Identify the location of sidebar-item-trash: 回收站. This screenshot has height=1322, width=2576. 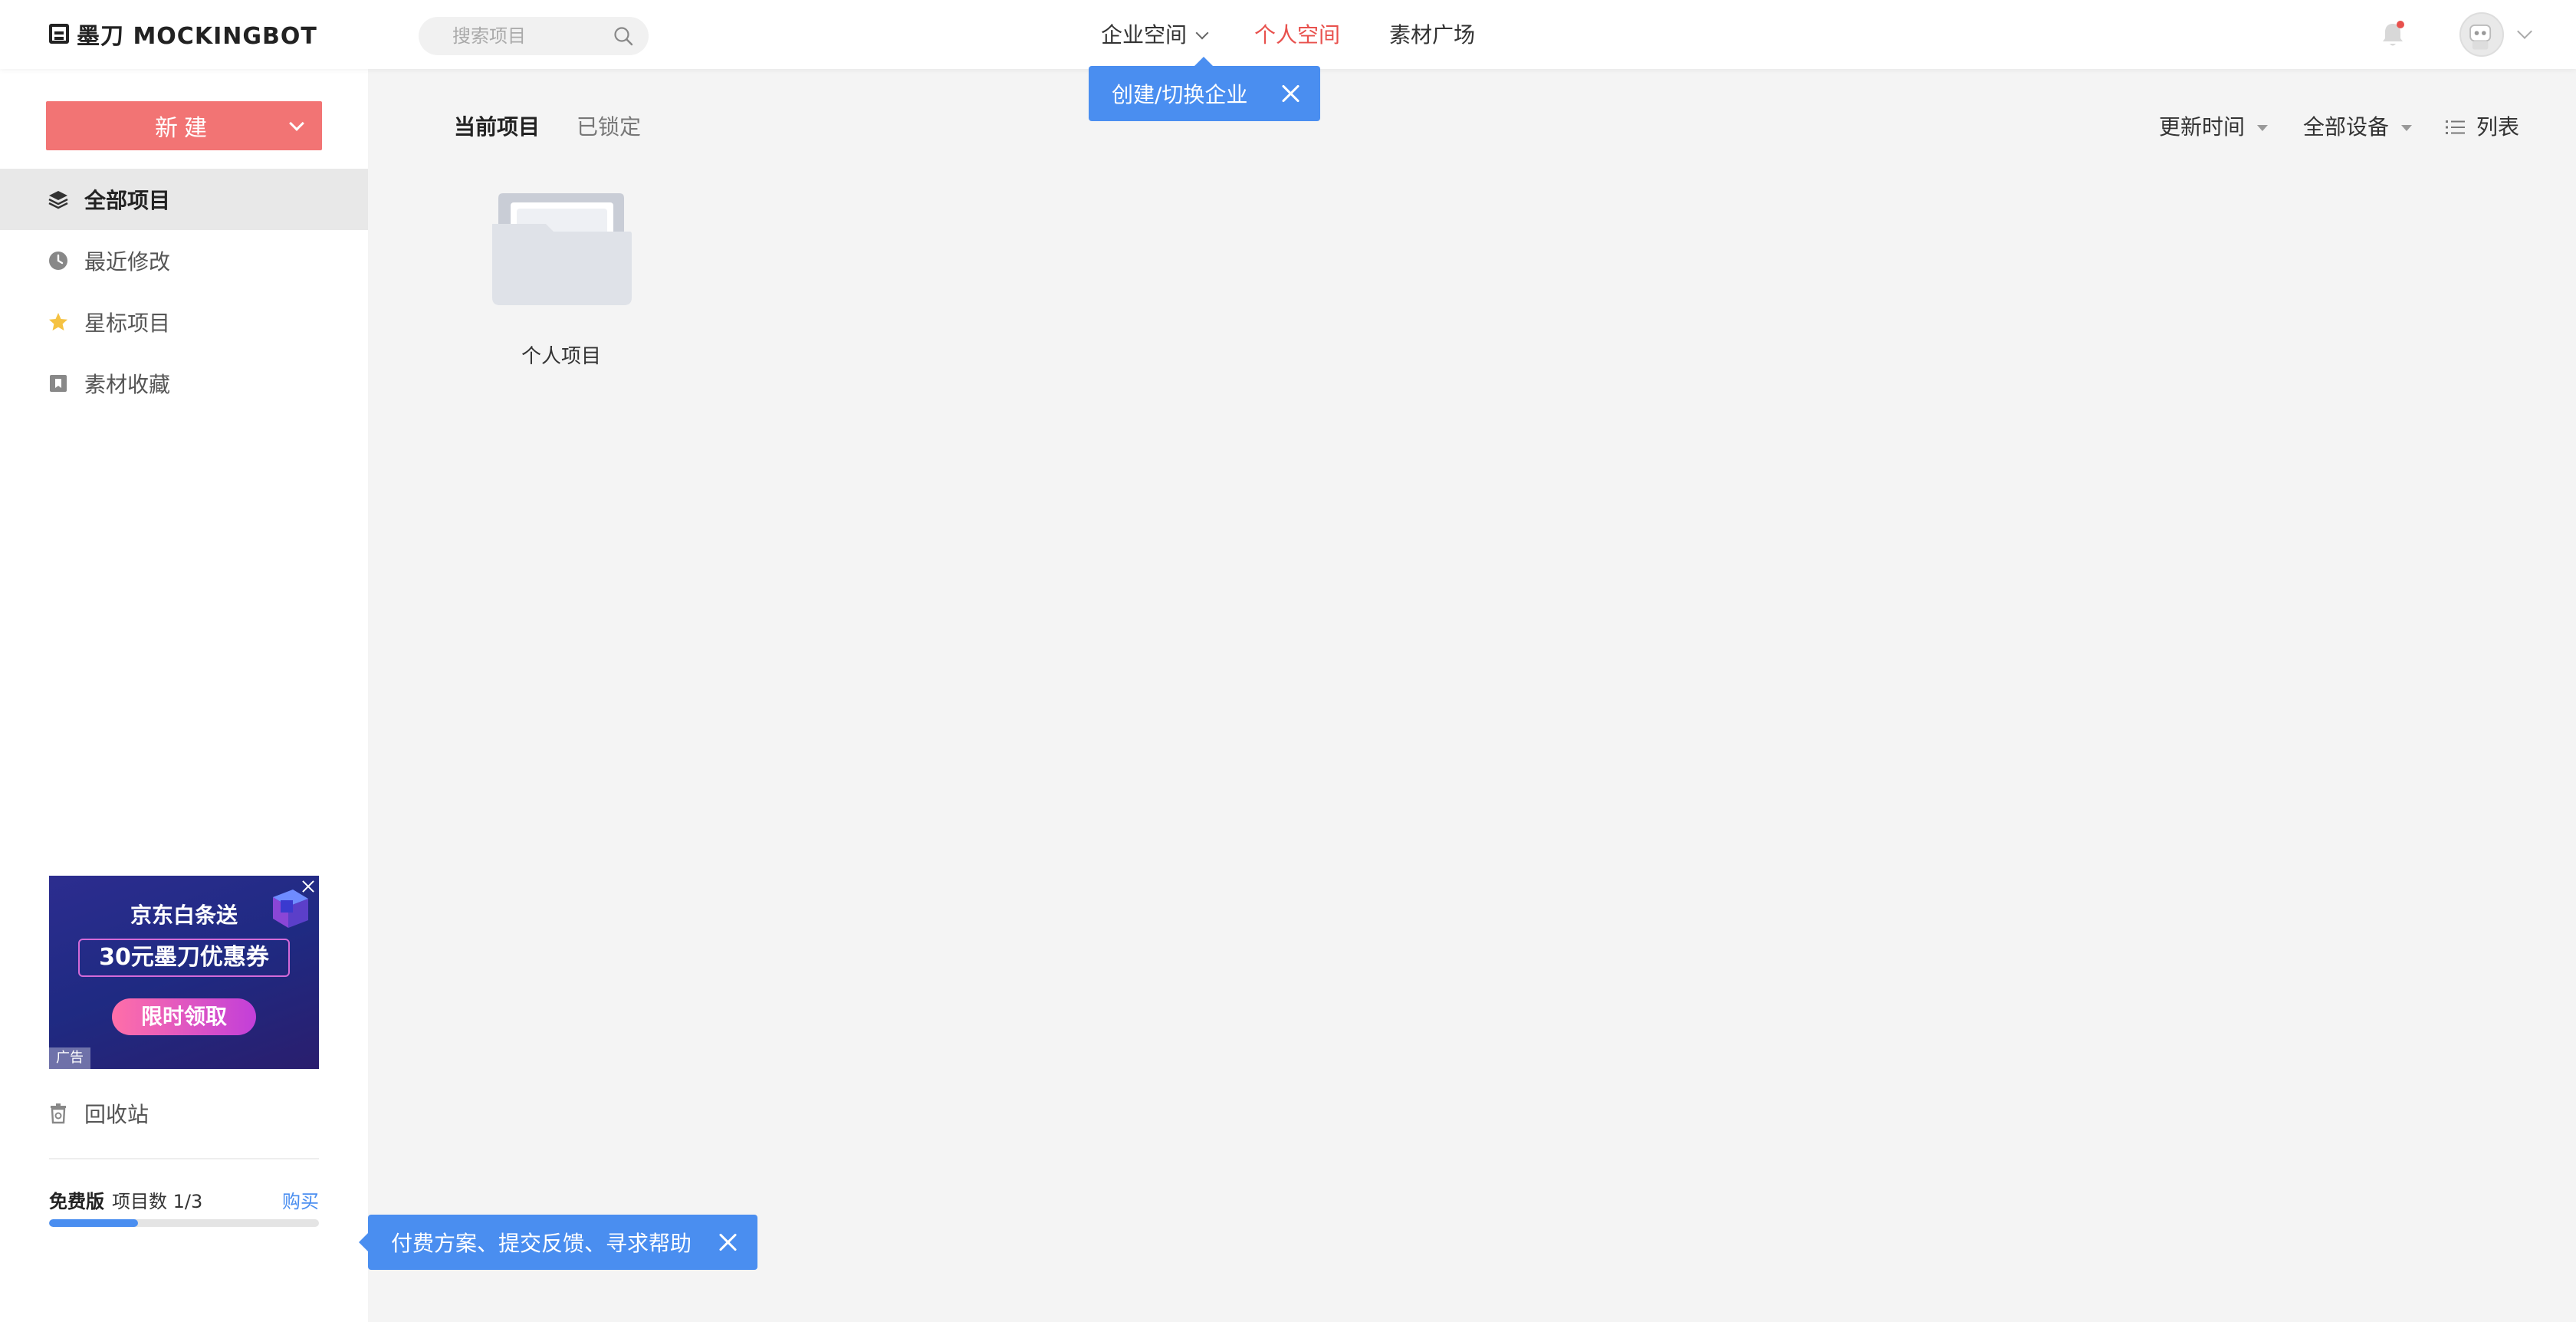
(184, 1113).